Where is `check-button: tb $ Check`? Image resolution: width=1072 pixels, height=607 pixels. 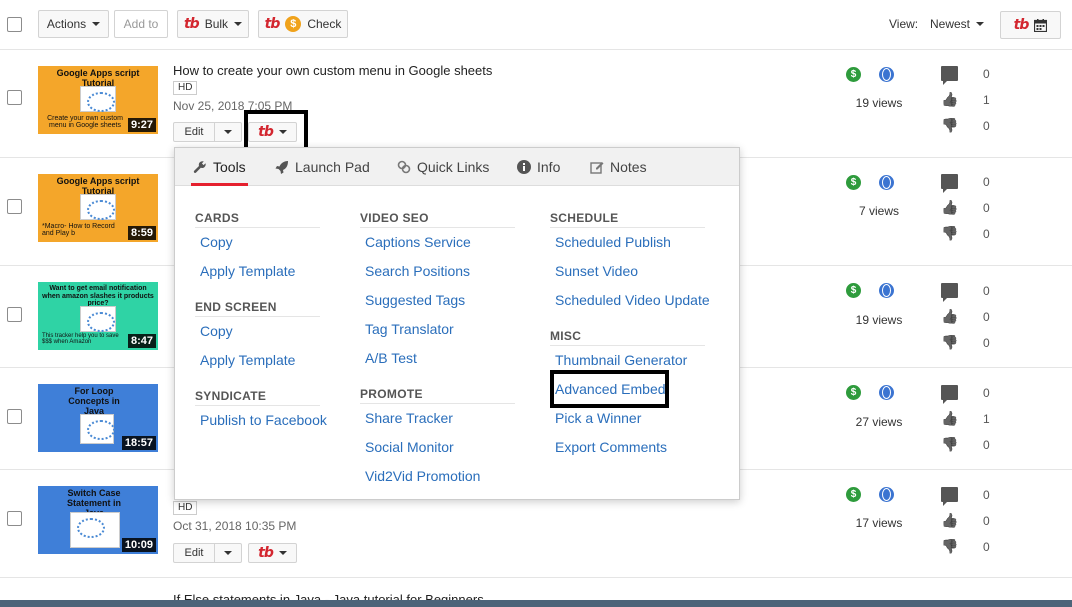
check-button: tb $ Check is located at coordinates (303, 24).